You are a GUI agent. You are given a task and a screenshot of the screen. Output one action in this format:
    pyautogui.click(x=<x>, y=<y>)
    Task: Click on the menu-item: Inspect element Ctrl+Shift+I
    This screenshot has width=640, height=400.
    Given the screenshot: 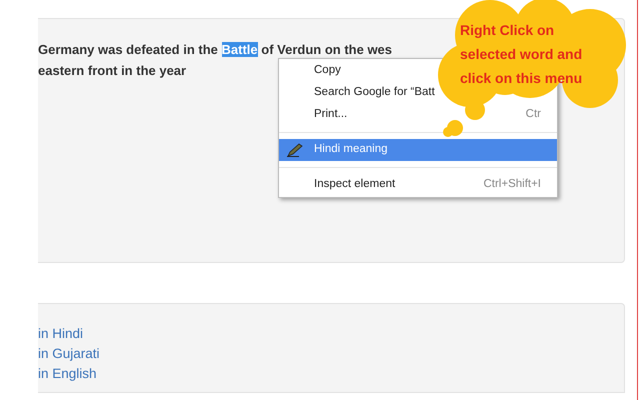 What is the action you would take?
    pyautogui.click(x=418, y=185)
    